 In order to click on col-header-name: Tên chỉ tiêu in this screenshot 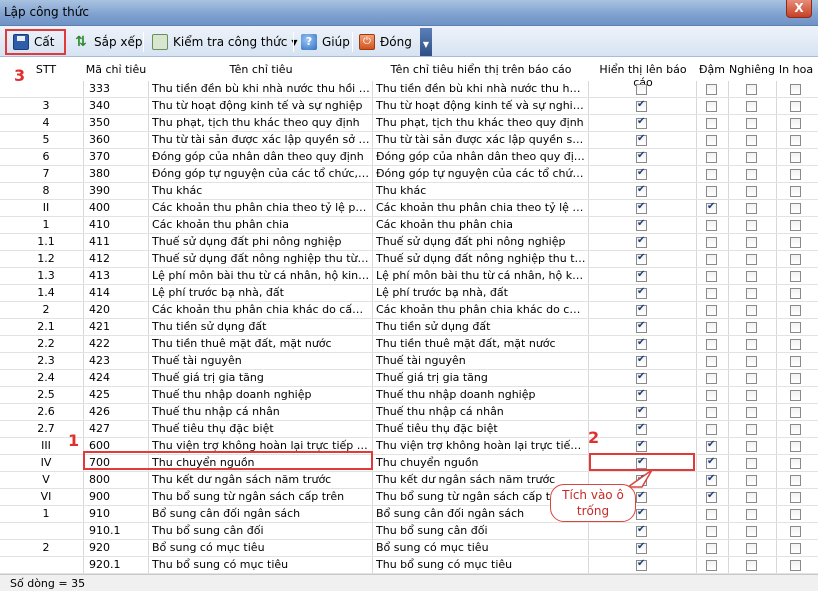, I will do `click(261, 69)`.